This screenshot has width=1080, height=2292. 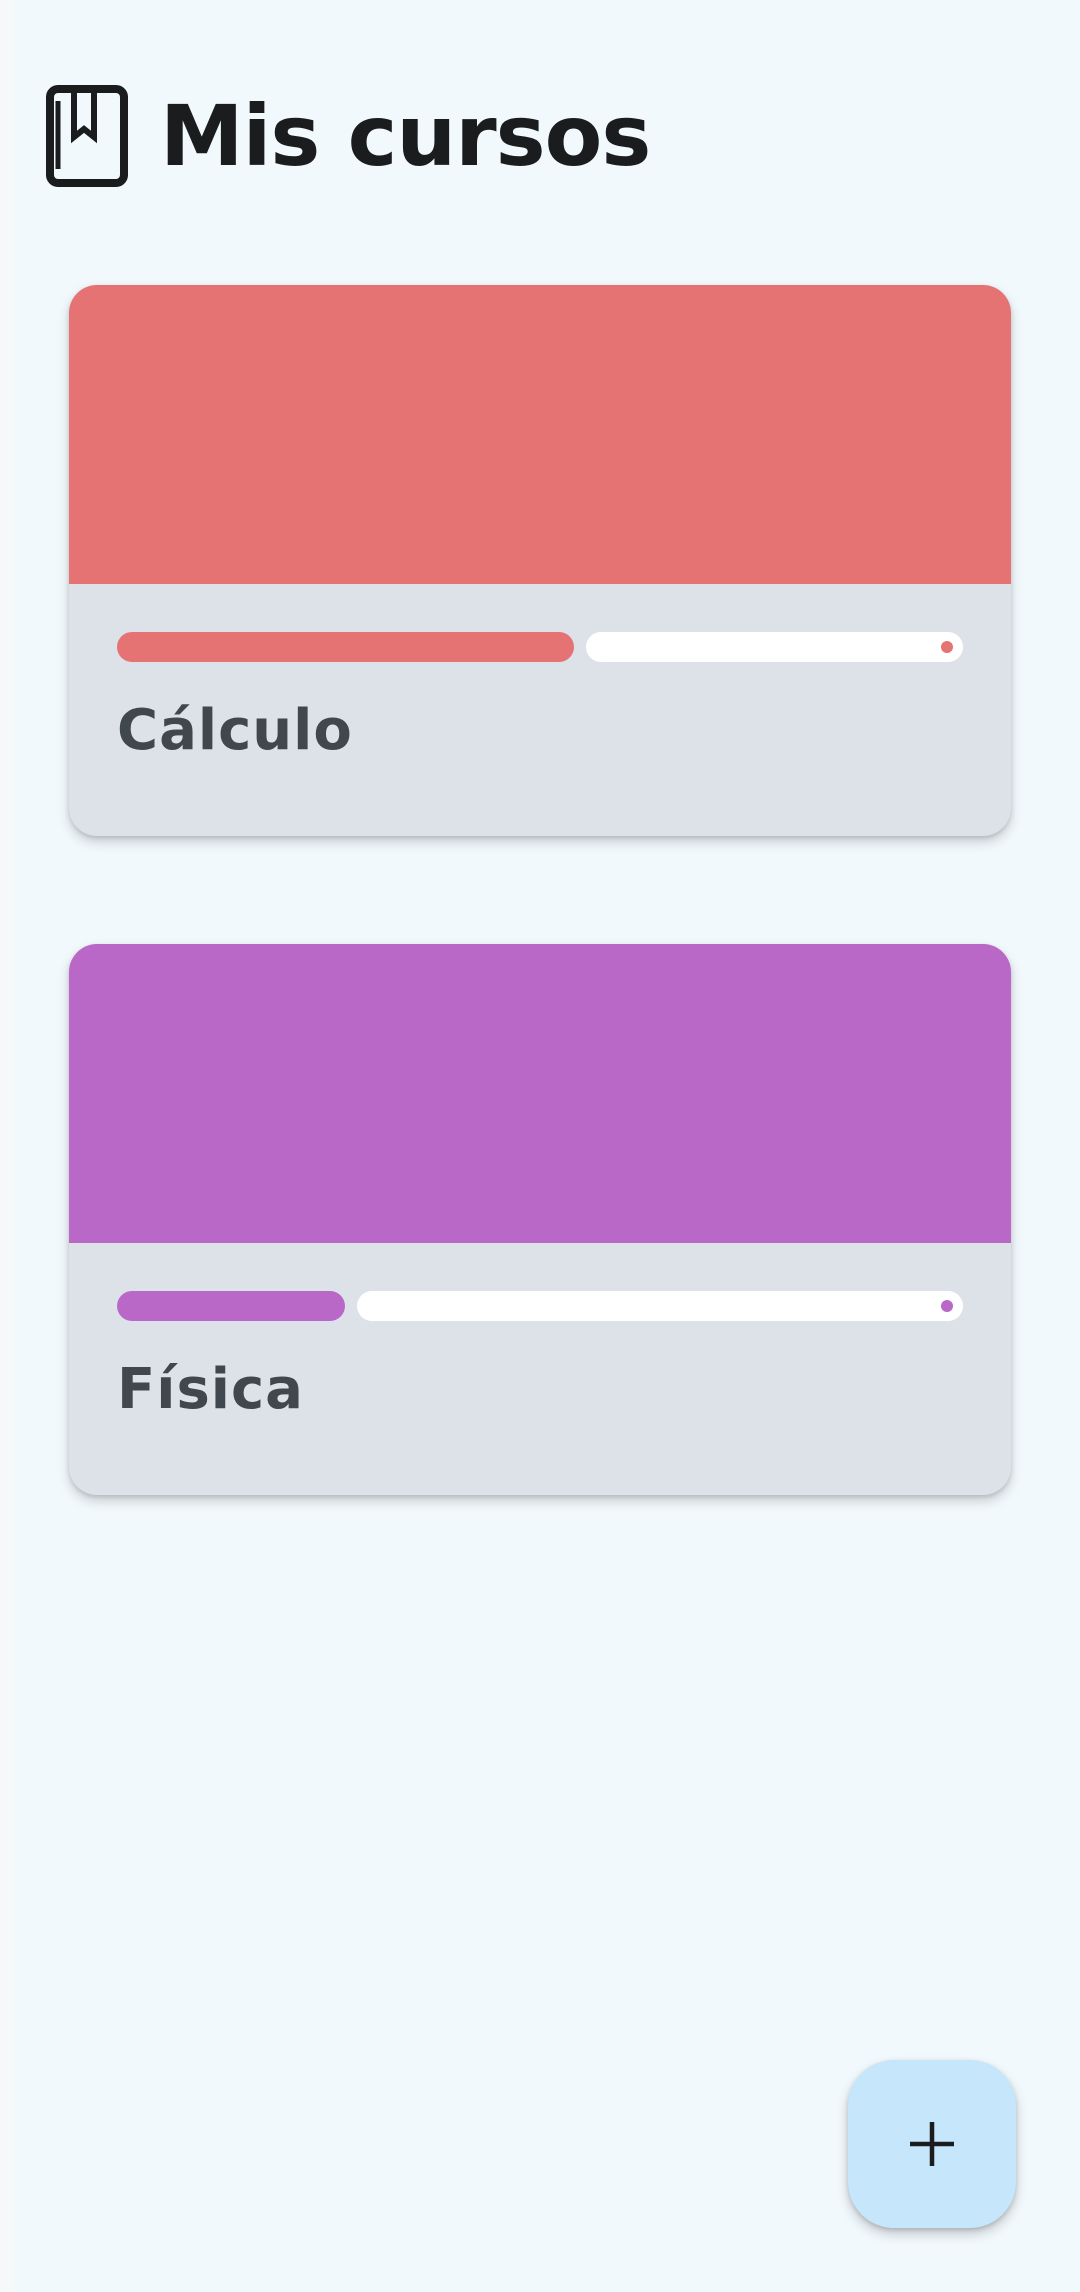 What do you see at coordinates (7, 1146) in the screenshot?
I see `left-edge-strip` at bounding box center [7, 1146].